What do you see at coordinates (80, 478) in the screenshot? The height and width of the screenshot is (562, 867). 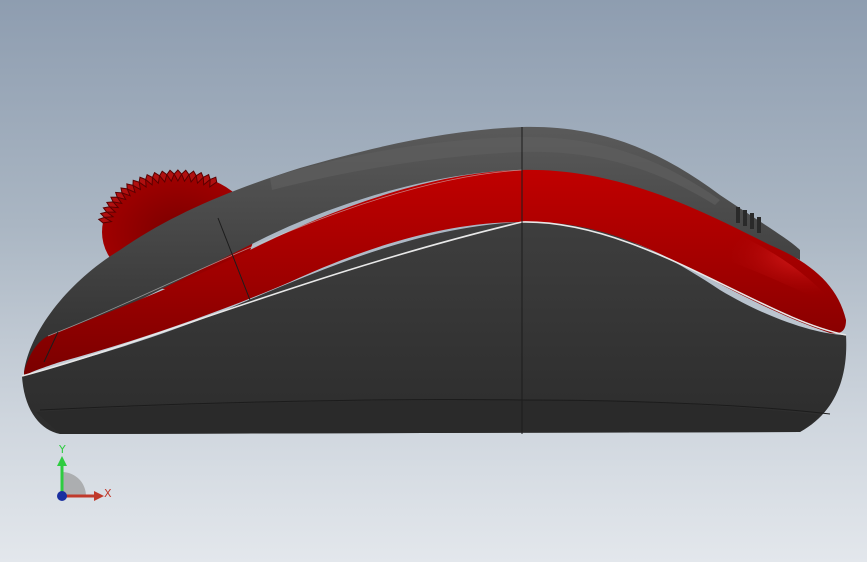 I see `coordinate-triad` at bounding box center [80, 478].